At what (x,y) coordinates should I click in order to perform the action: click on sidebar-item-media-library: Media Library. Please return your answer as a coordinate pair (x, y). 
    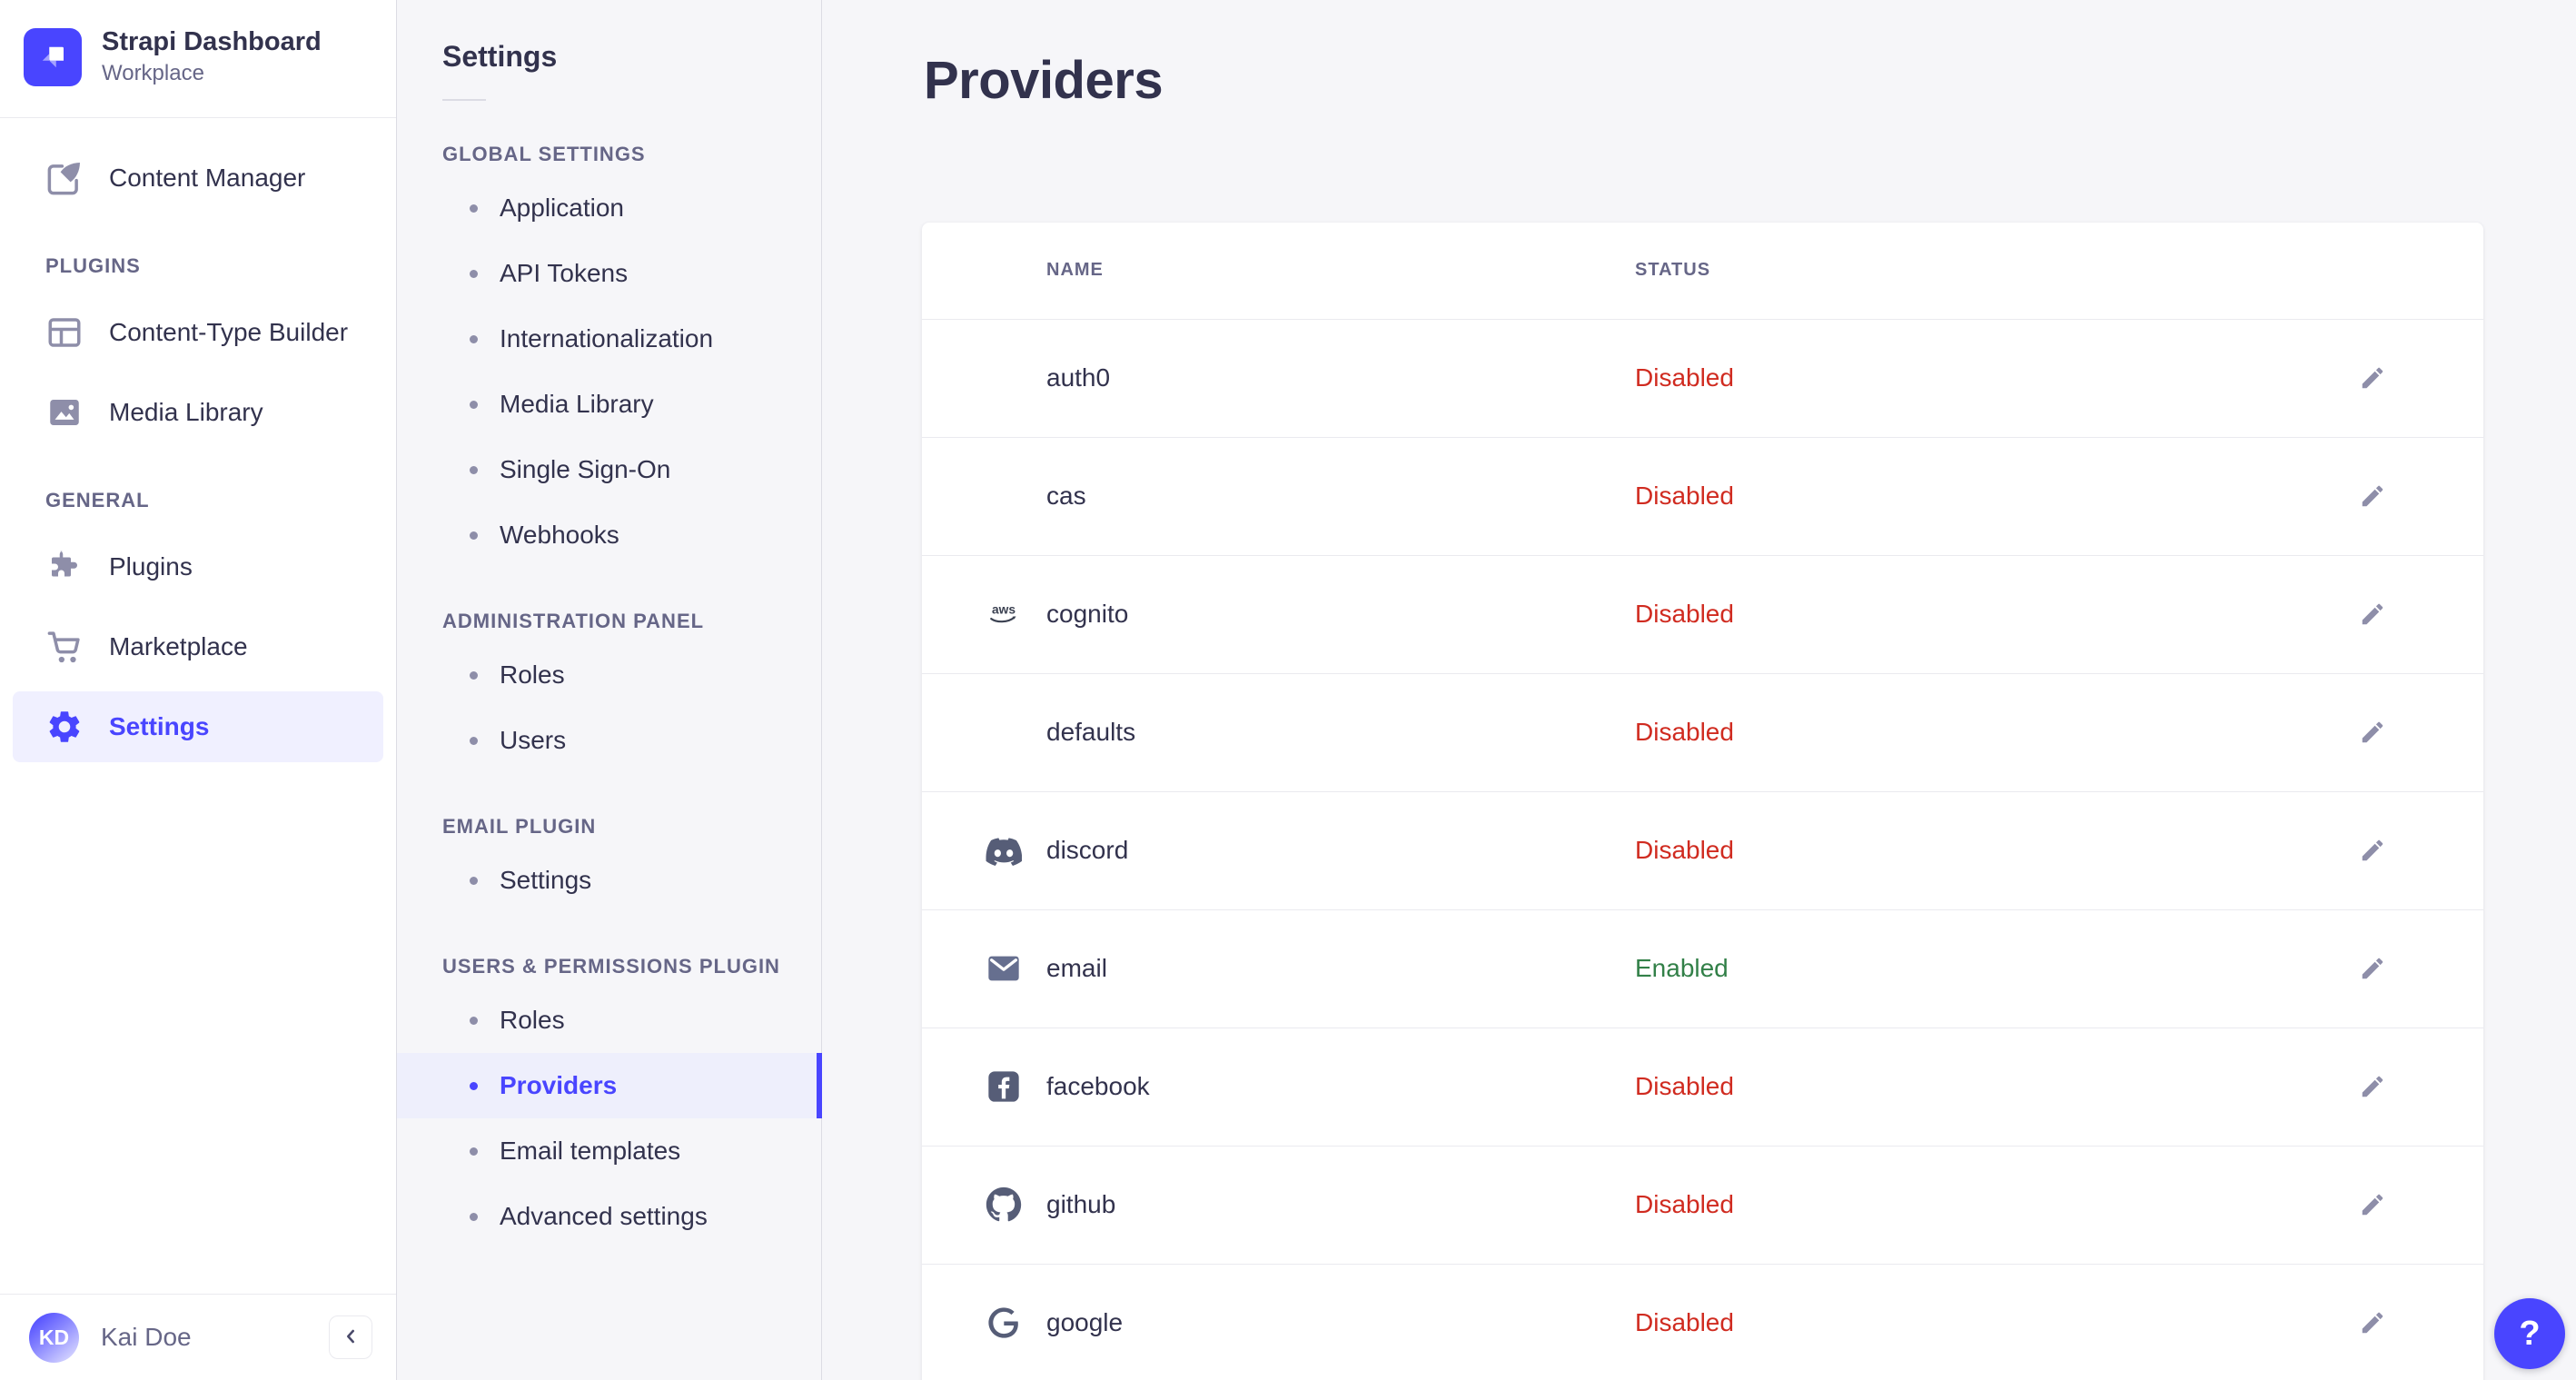
    Looking at the image, I should click on (198, 412).